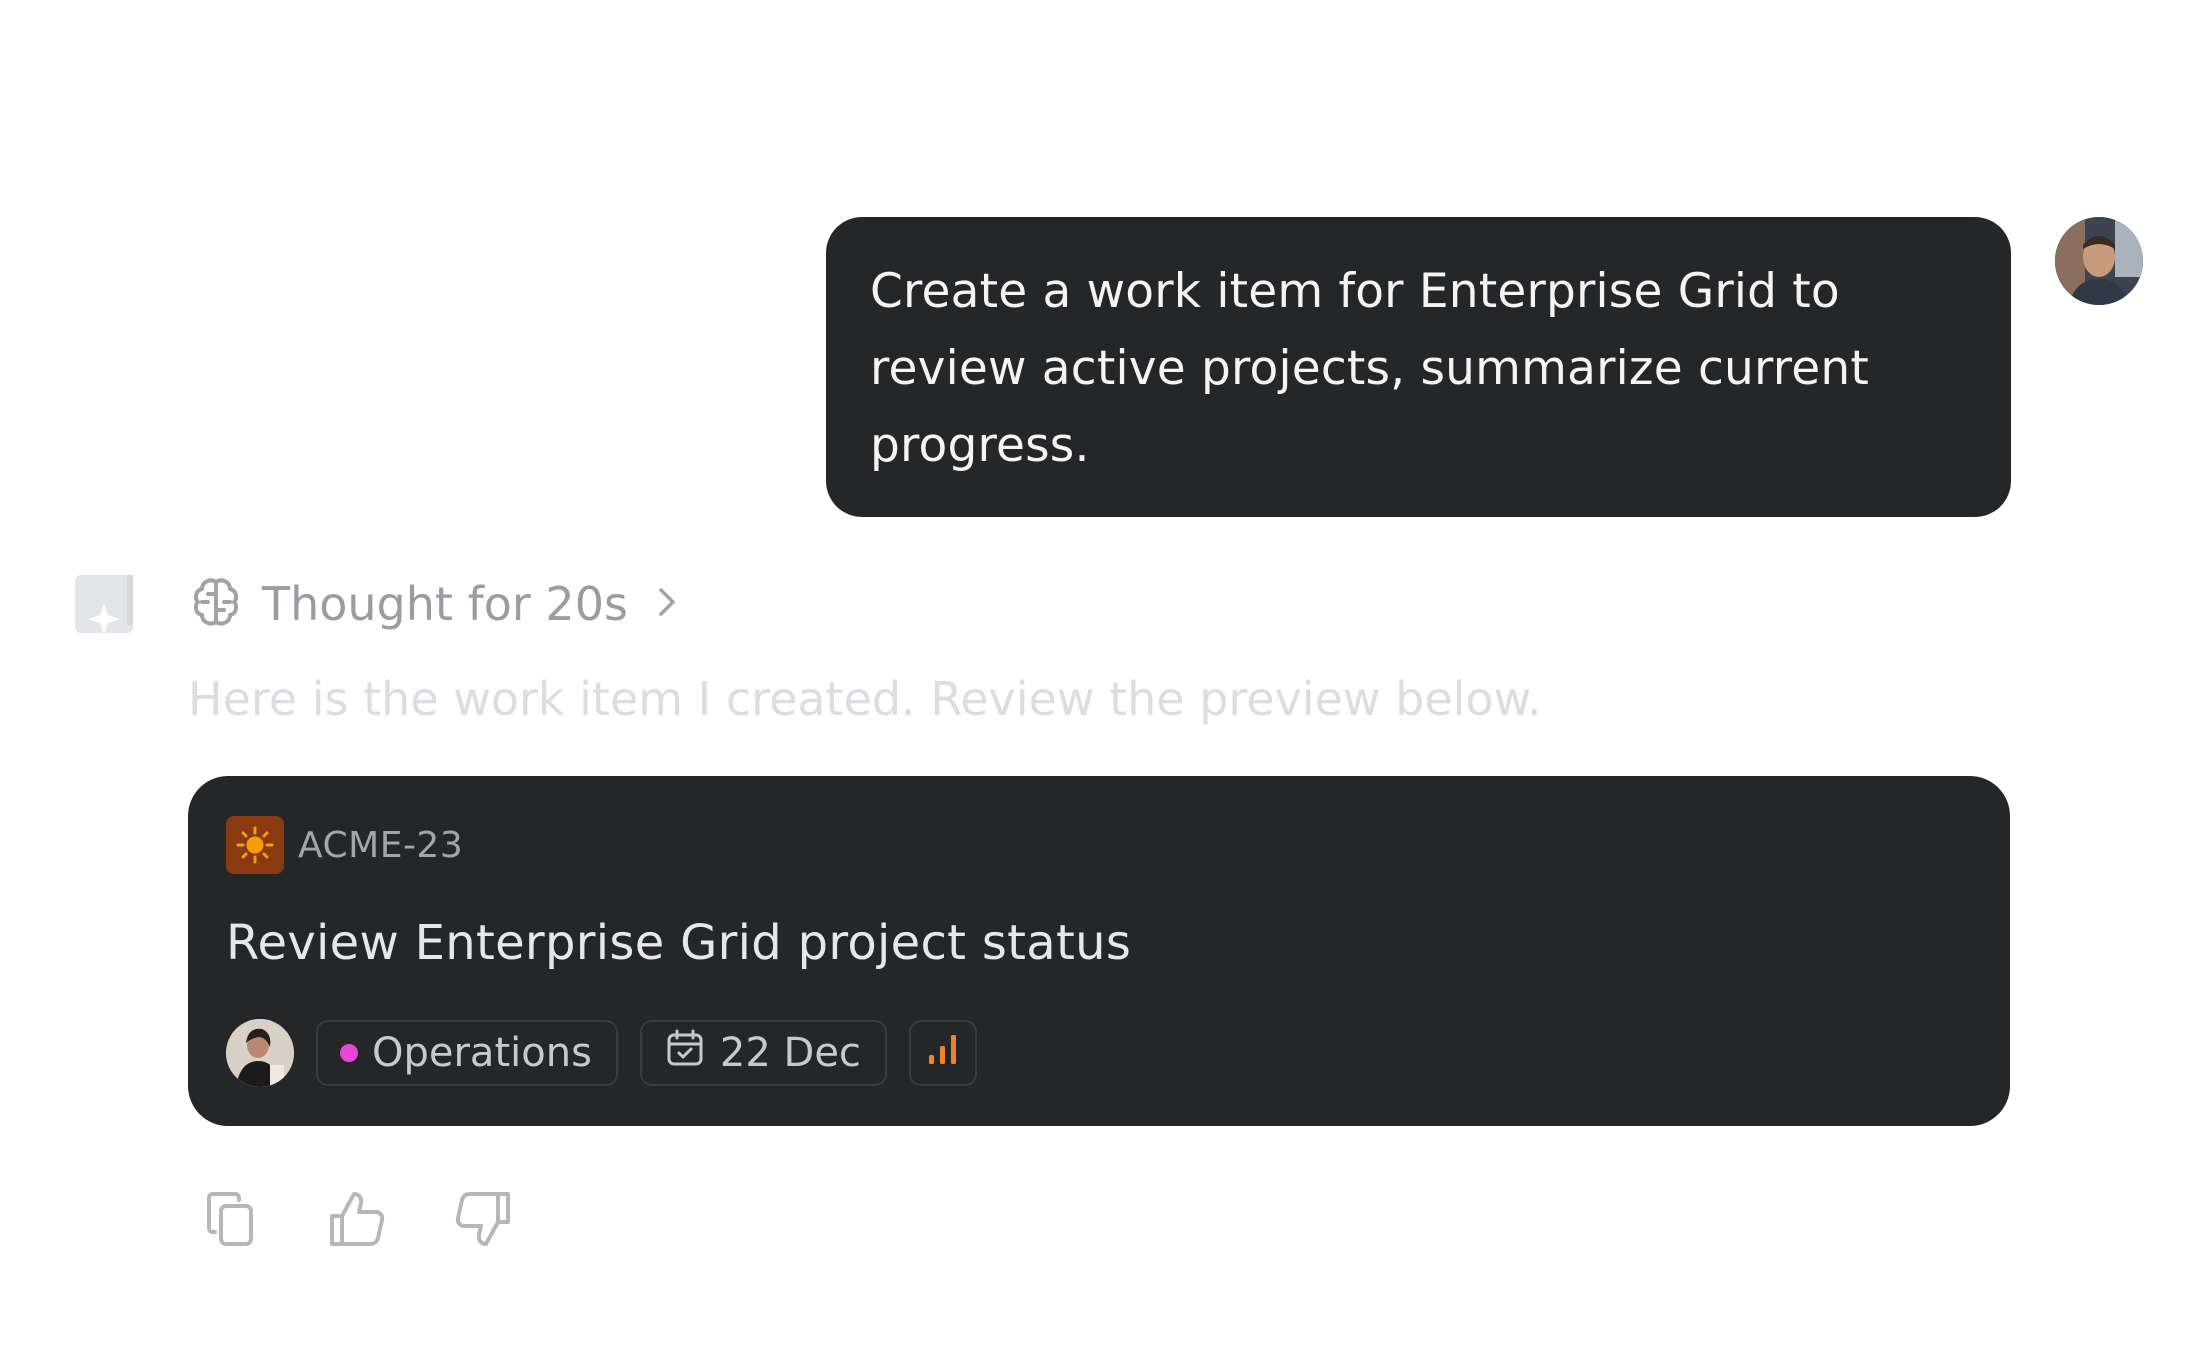 The image size is (2208, 1356). I want to click on thumbs-down-button, so click(483, 1221).